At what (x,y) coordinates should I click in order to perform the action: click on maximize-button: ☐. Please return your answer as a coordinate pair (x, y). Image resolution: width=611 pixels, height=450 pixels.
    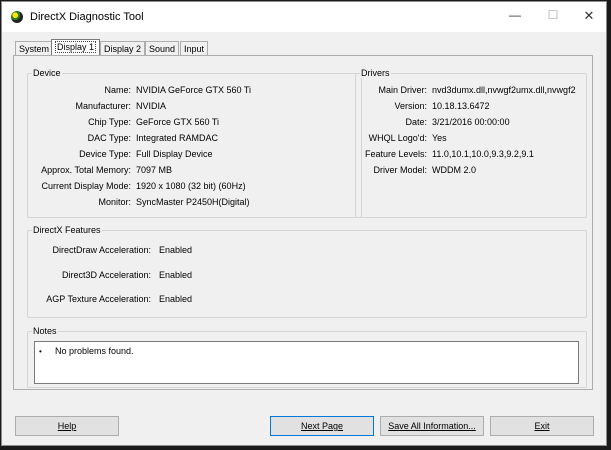
    Looking at the image, I should click on (553, 17).